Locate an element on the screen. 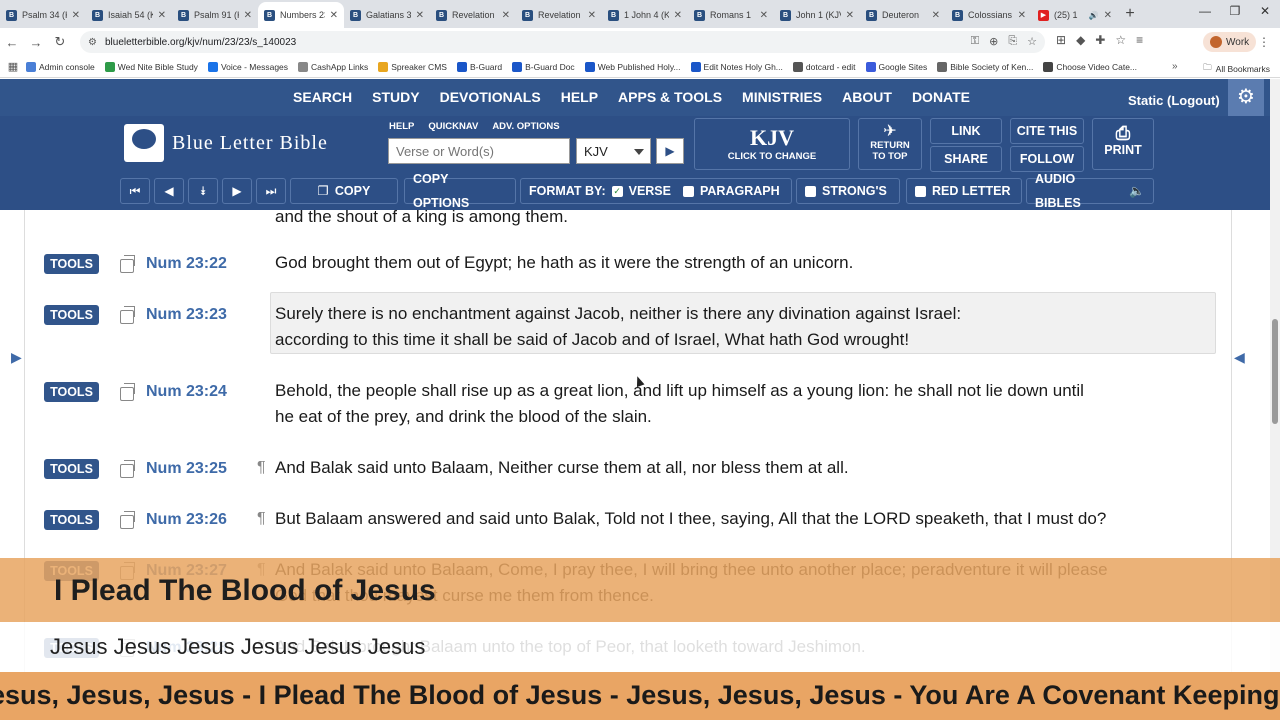 The image size is (1280, 720). new-tab-button: + is located at coordinates (1130, 15).